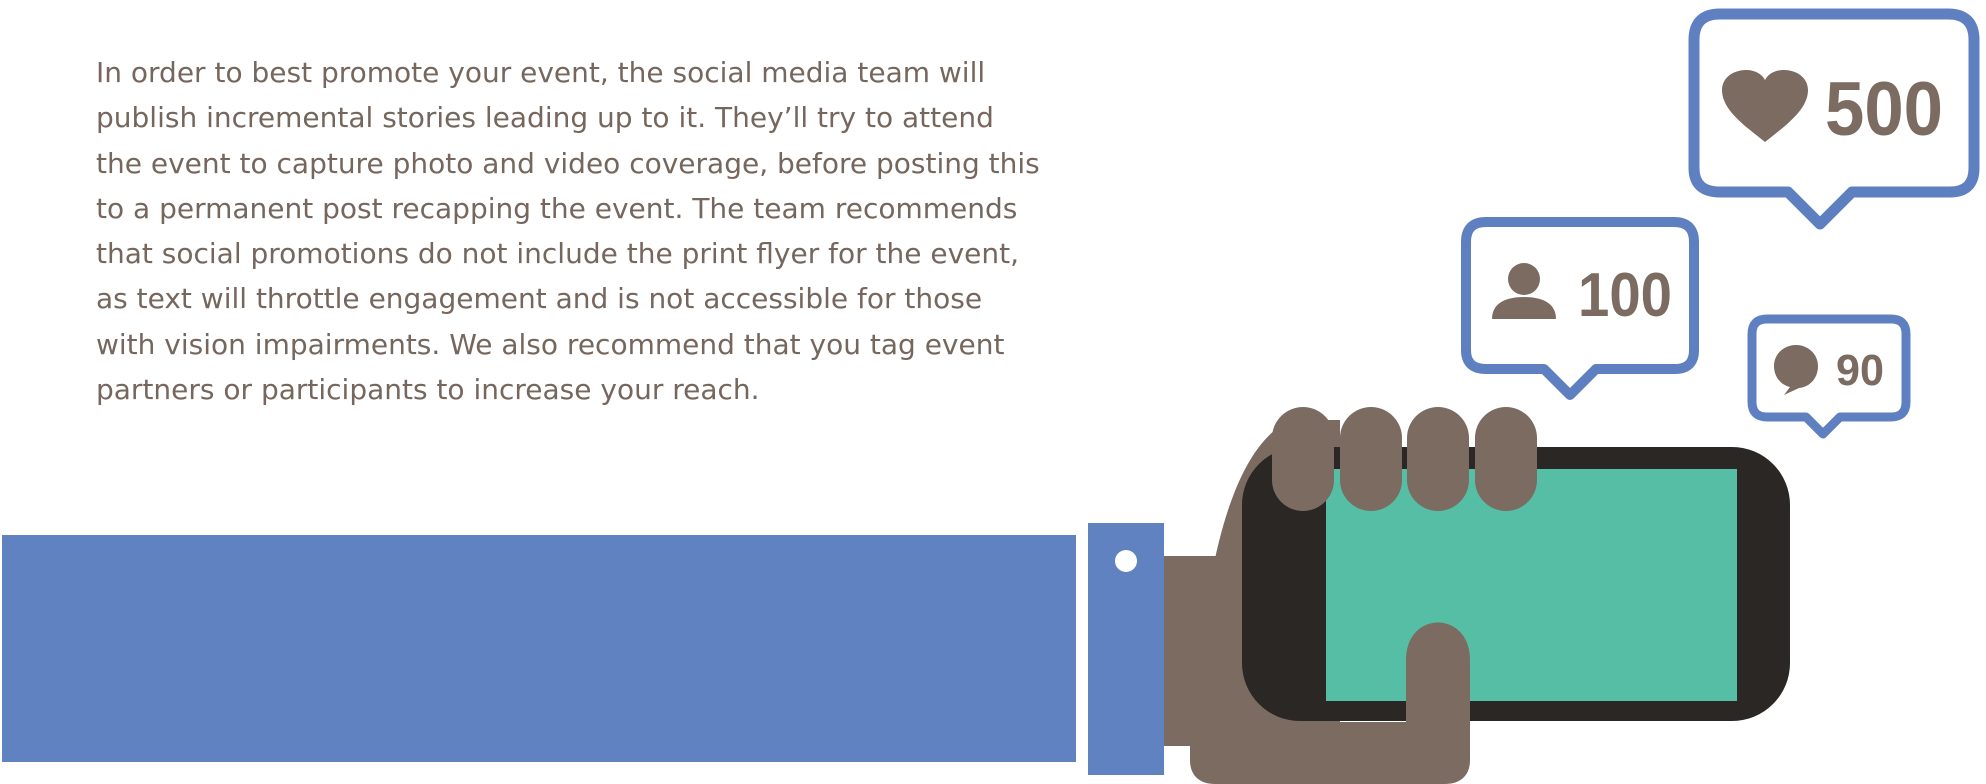  What do you see at coordinates (1126, 561) in the screenshot?
I see `cuff-button` at bounding box center [1126, 561].